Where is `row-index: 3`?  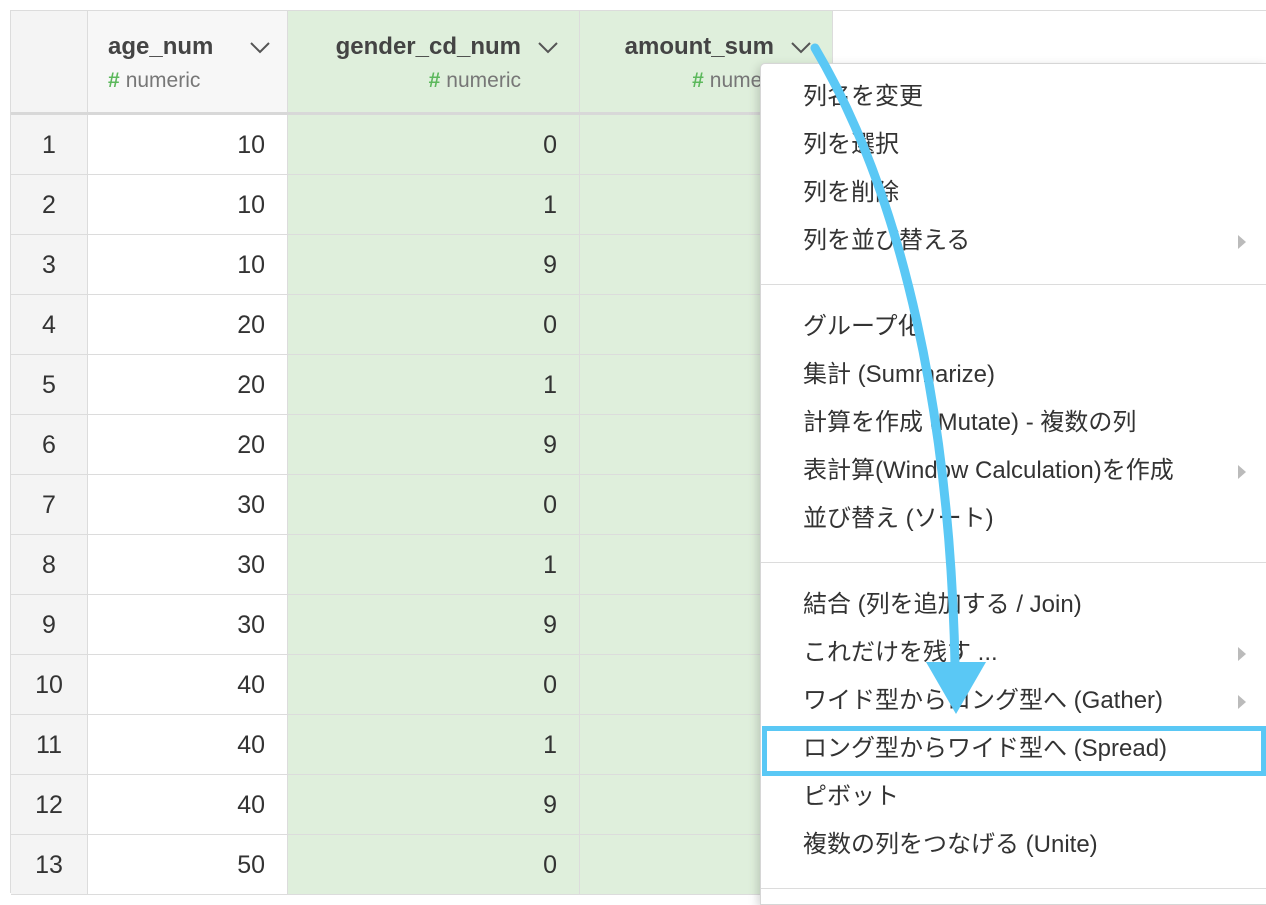 row-index: 3 is located at coordinates (49, 265).